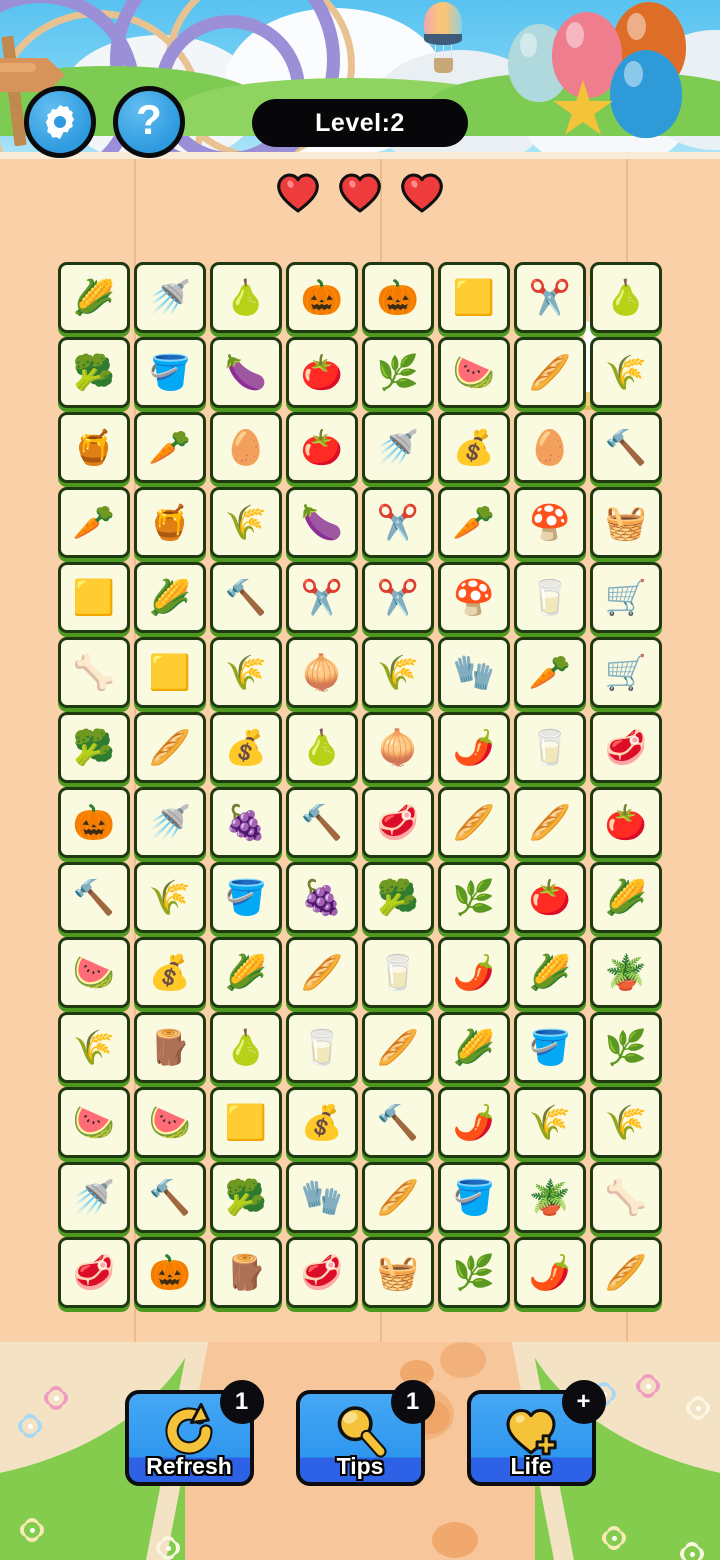 The width and height of the screenshot is (720, 1560). What do you see at coordinates (246, 447) in the screenshot?
I see `board-tile-egg: 🥚` at bounding box center [246, 447].